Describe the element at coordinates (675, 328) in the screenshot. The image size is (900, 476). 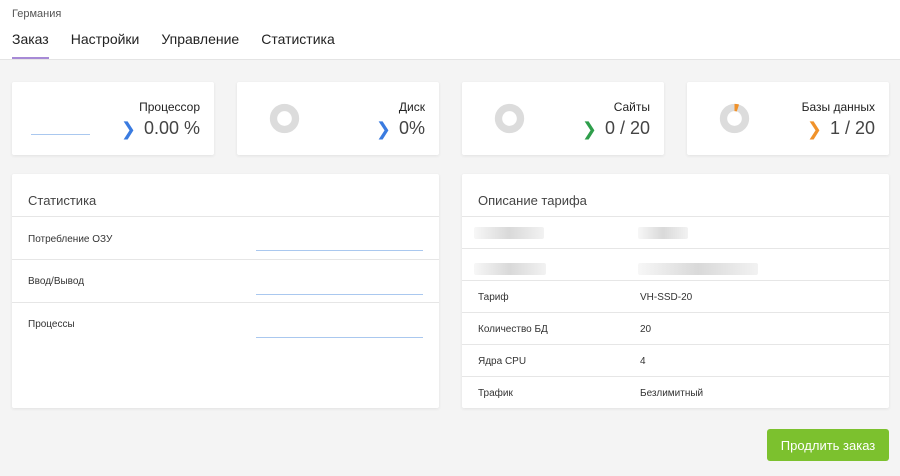
I see `tariff-row-db-count: Количество БД 20` at that location.